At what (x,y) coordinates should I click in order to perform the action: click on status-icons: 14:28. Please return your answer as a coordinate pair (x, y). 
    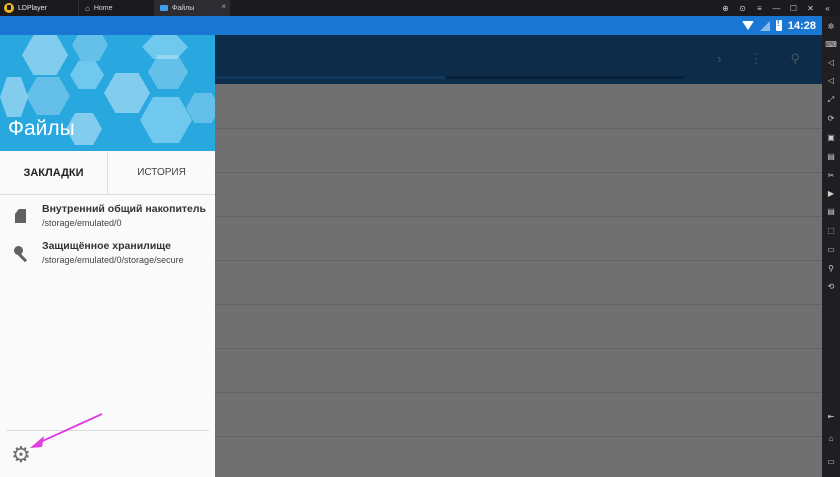
    Looking at the image, I should click on (778, 25).